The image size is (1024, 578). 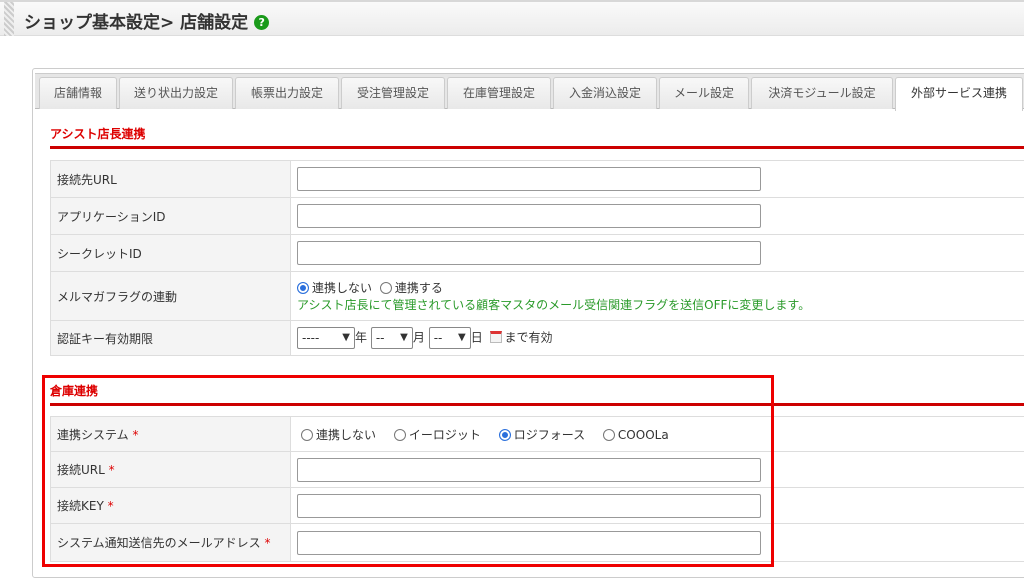 What do you see at coordinates (476, 337) in the screenshot?
I see `day-suffix: 日` at bounding box center [476, 337].